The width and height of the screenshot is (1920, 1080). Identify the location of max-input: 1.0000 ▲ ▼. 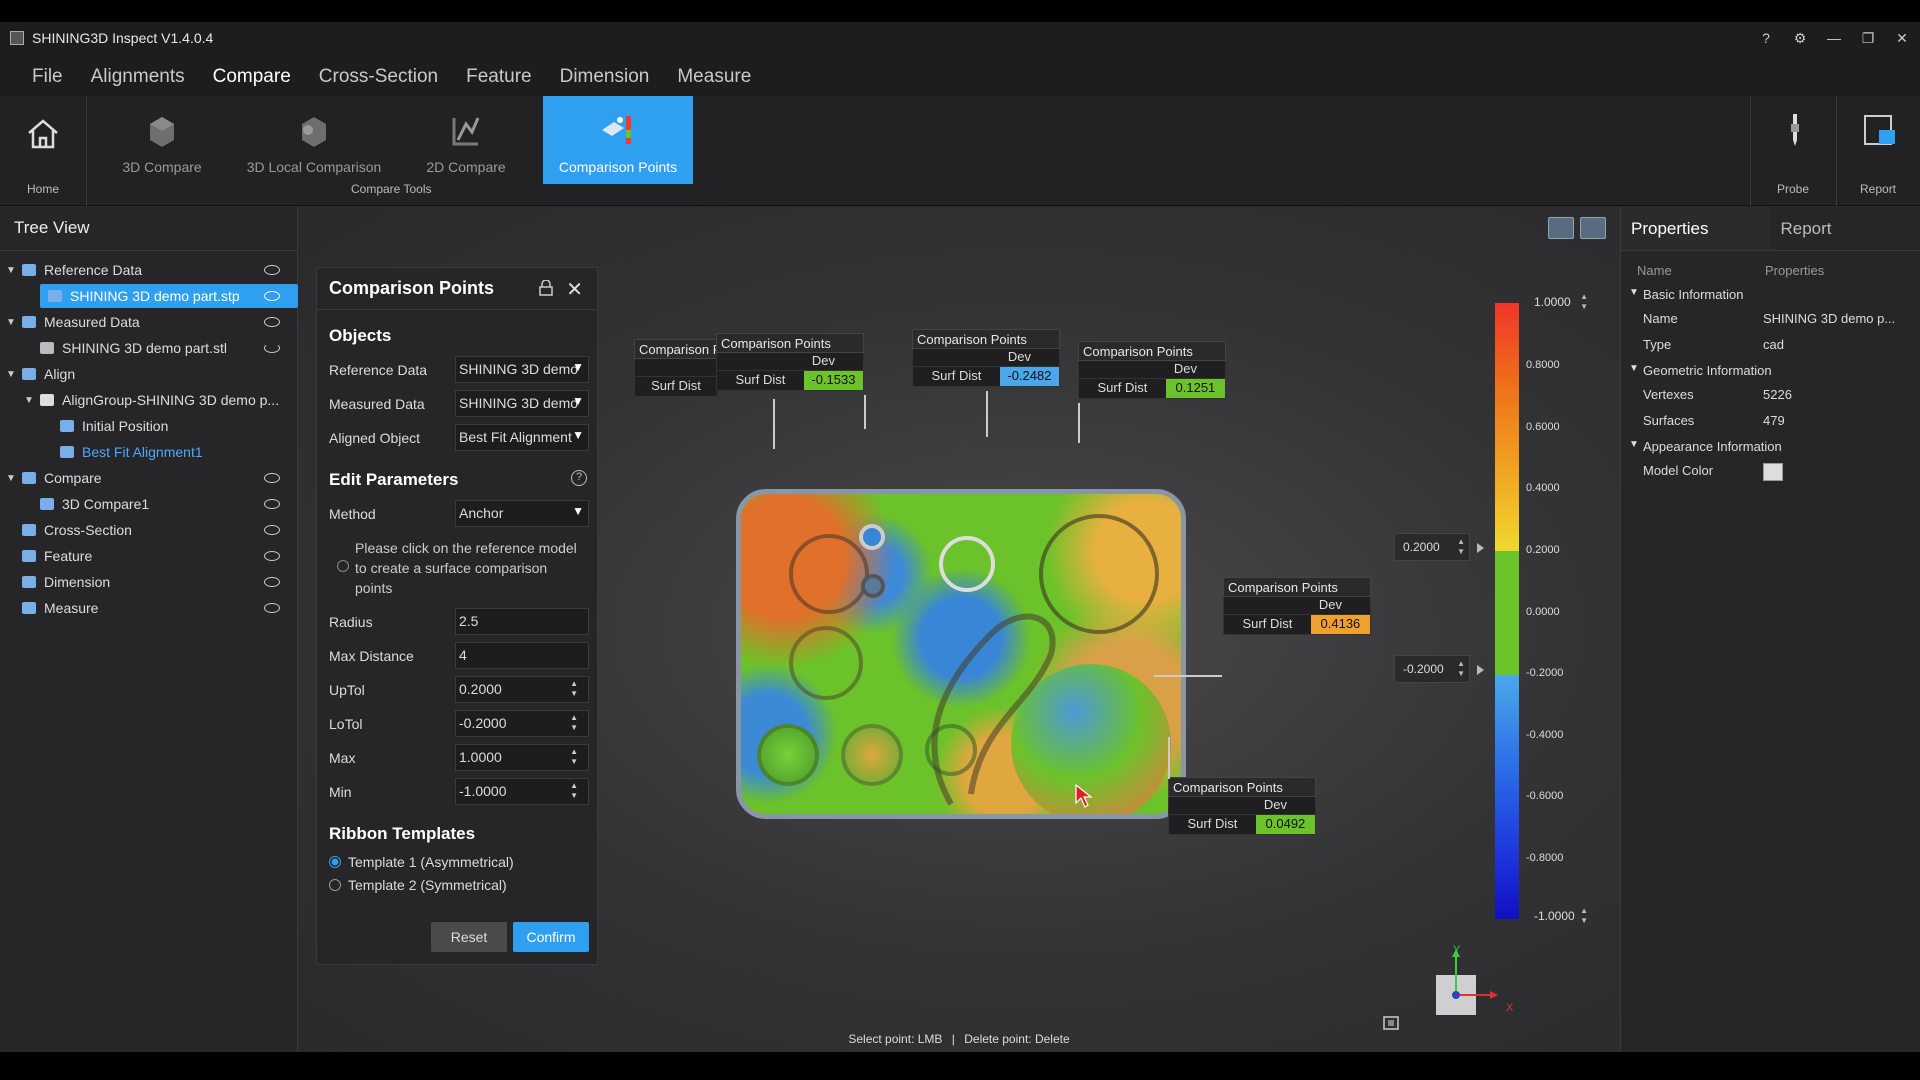
(522, 757).